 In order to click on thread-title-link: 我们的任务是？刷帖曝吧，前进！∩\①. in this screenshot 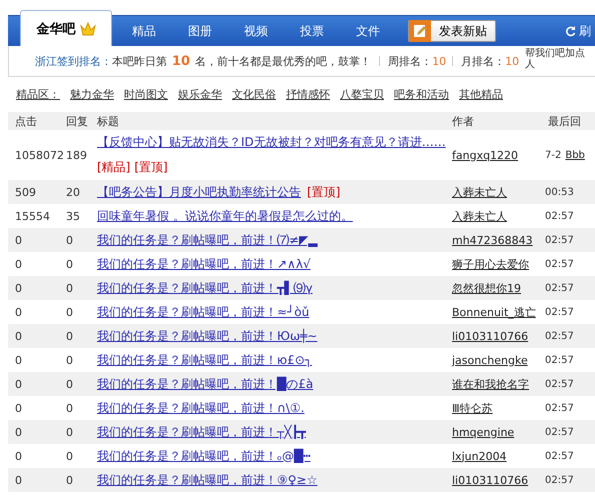, I will do `click(200, 408)`.